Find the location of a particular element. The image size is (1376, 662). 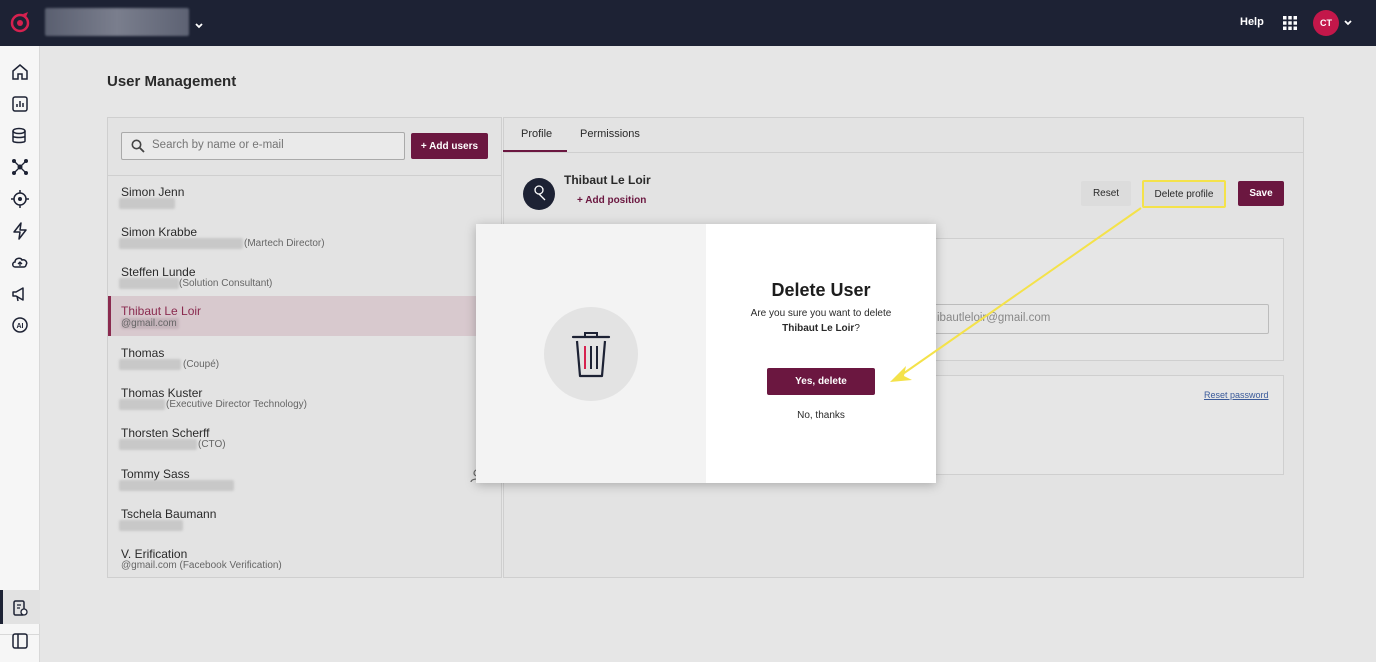

sidebar: AI is located at coordinates (20, 354).